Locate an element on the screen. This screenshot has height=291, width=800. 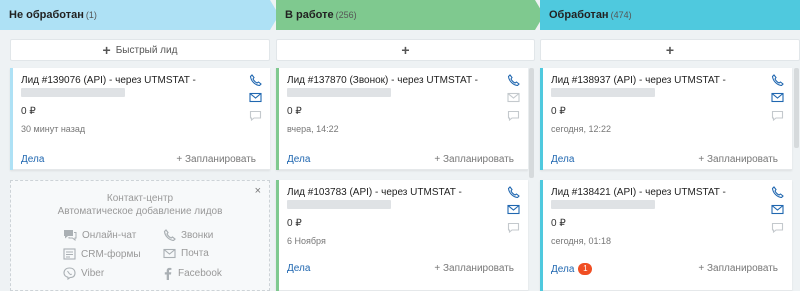
contact-center-subtitle: Автоматическое добавление лидов is located at coordinates (140, 211).